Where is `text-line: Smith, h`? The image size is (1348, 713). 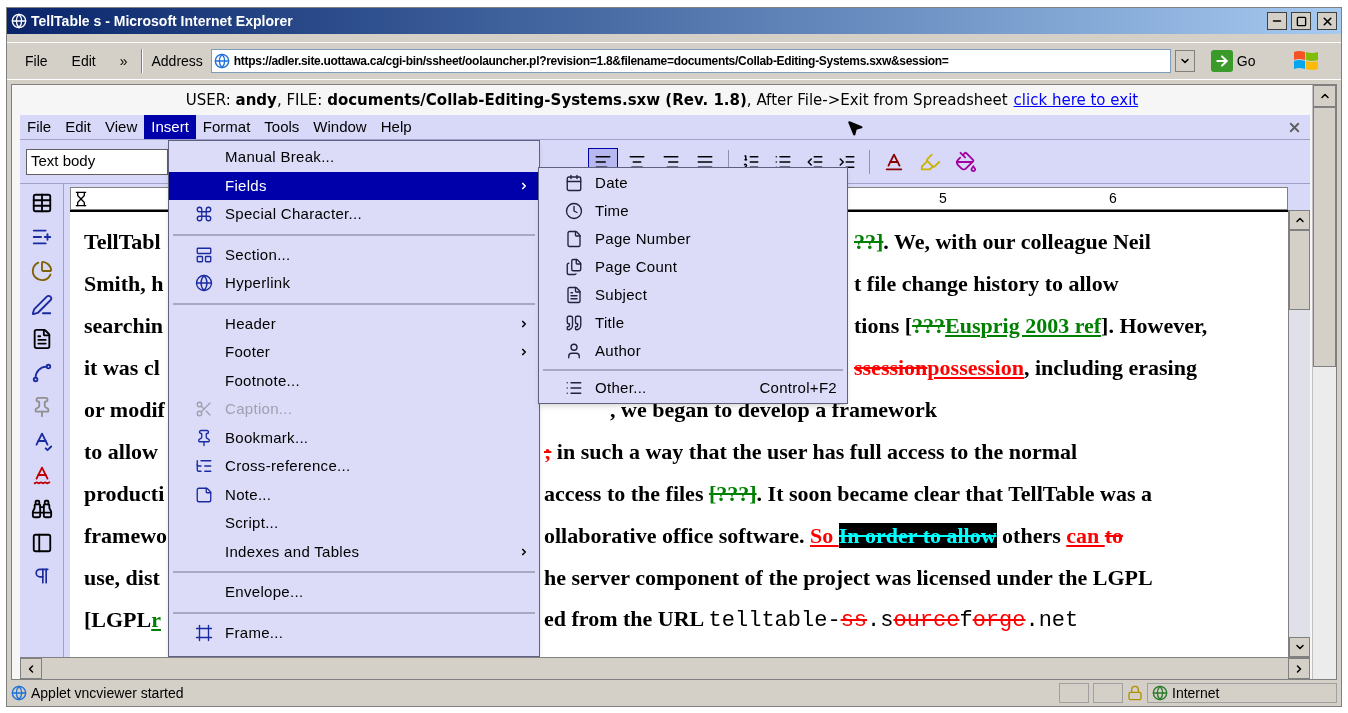 text-line: Smith, h is located at coordinates (124, 283).